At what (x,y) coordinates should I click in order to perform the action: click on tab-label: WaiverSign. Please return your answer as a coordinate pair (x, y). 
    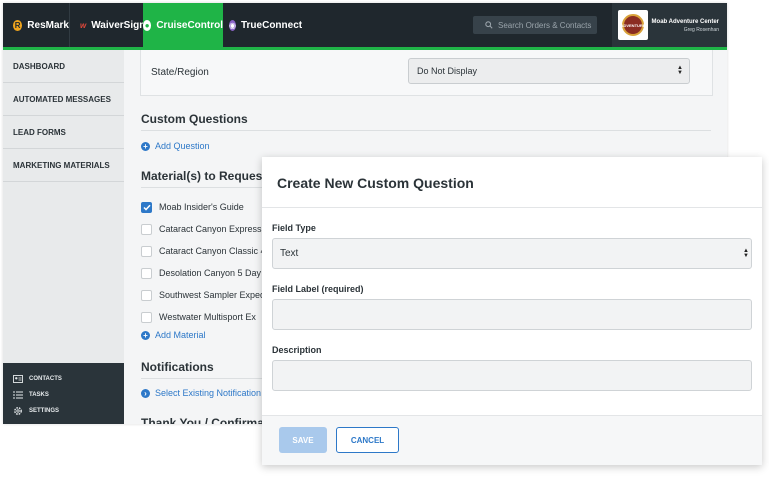
    Looking at the image, I should click on (118, 25).